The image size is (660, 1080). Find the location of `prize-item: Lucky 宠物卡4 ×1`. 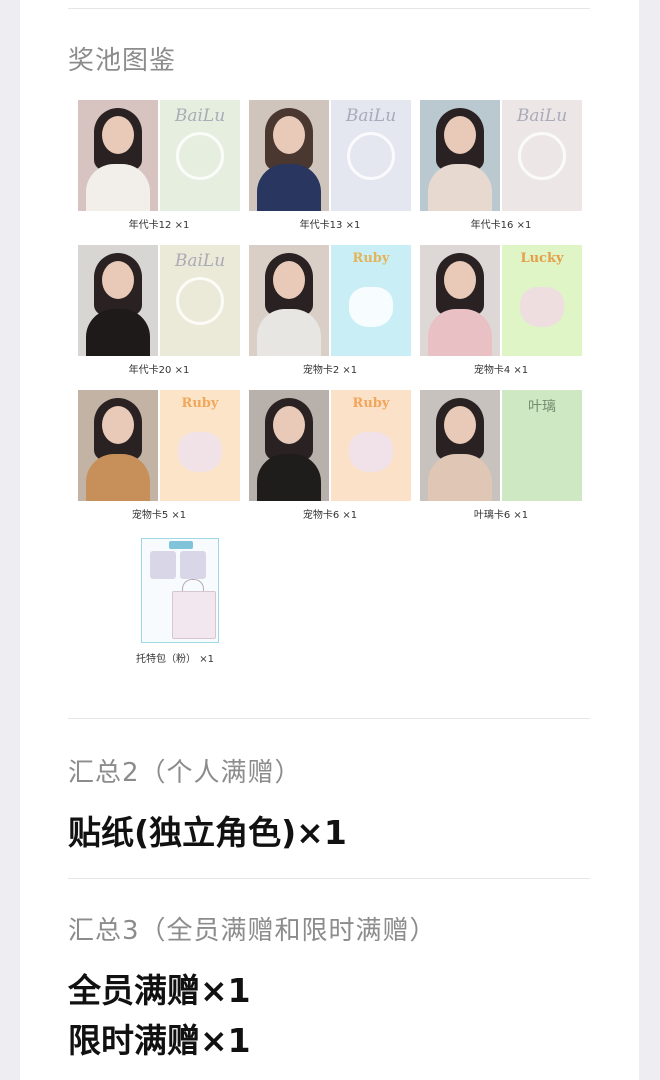

prize-item: Lucky 宠物卡4 ×1 is located at coordinates (501, 312).